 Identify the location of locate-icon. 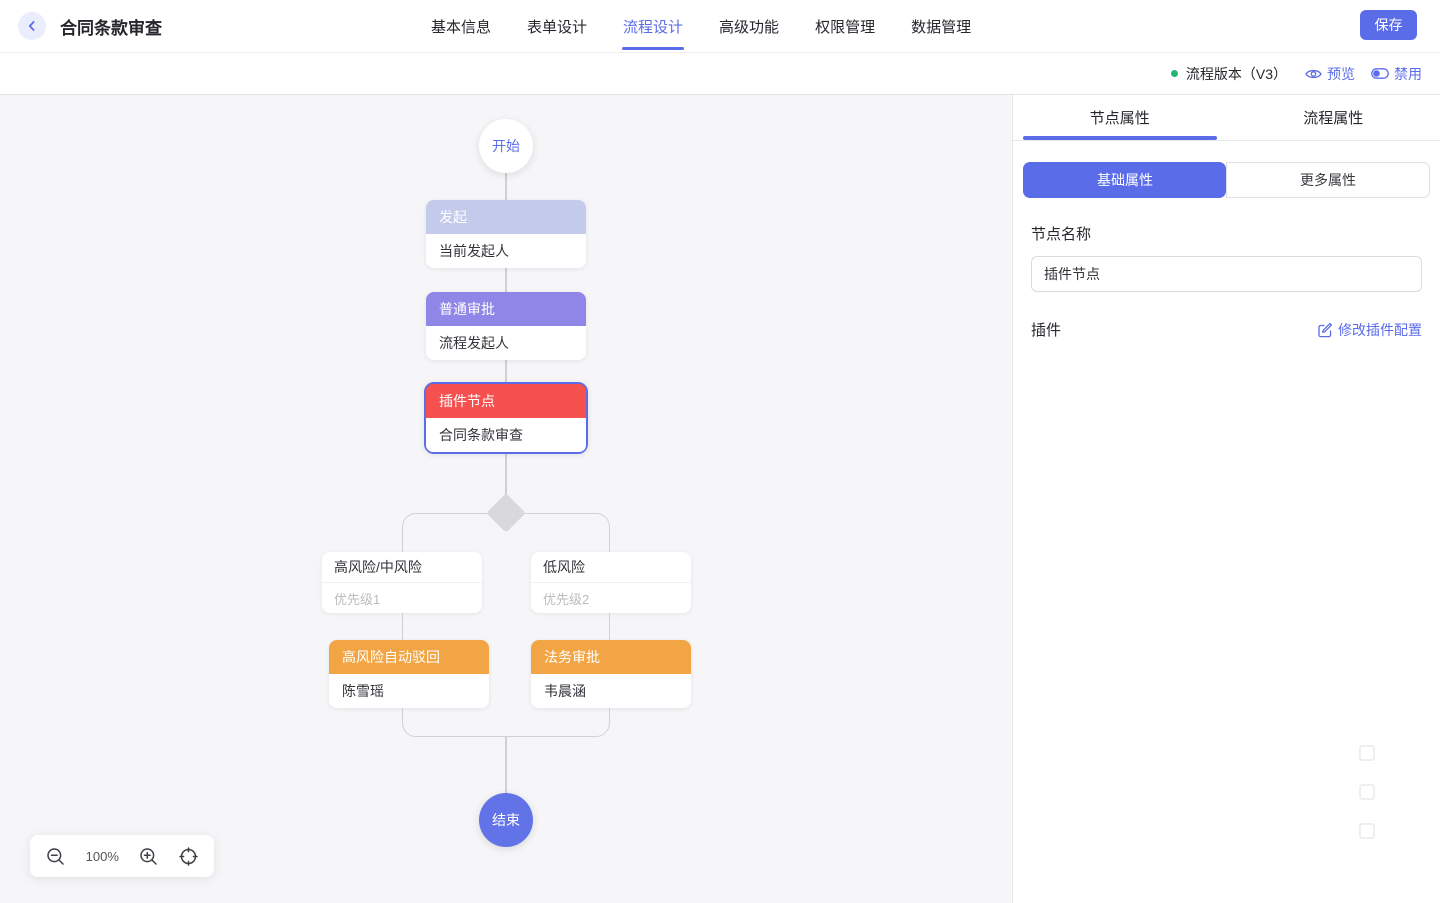
(188, 856).